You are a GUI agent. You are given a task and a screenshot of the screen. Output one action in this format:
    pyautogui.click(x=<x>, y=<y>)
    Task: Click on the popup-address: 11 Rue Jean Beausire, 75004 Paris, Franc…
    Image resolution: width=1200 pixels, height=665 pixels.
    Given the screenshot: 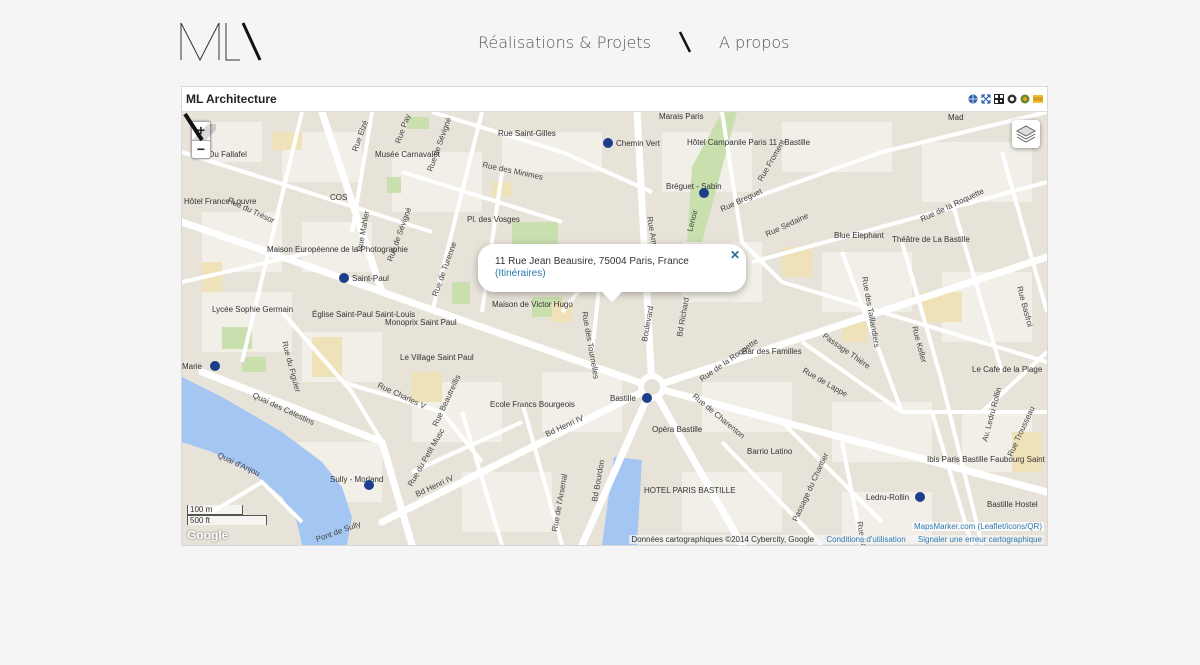 What is the action you would take?
    pyautogui.click(x=592, y=261)
    